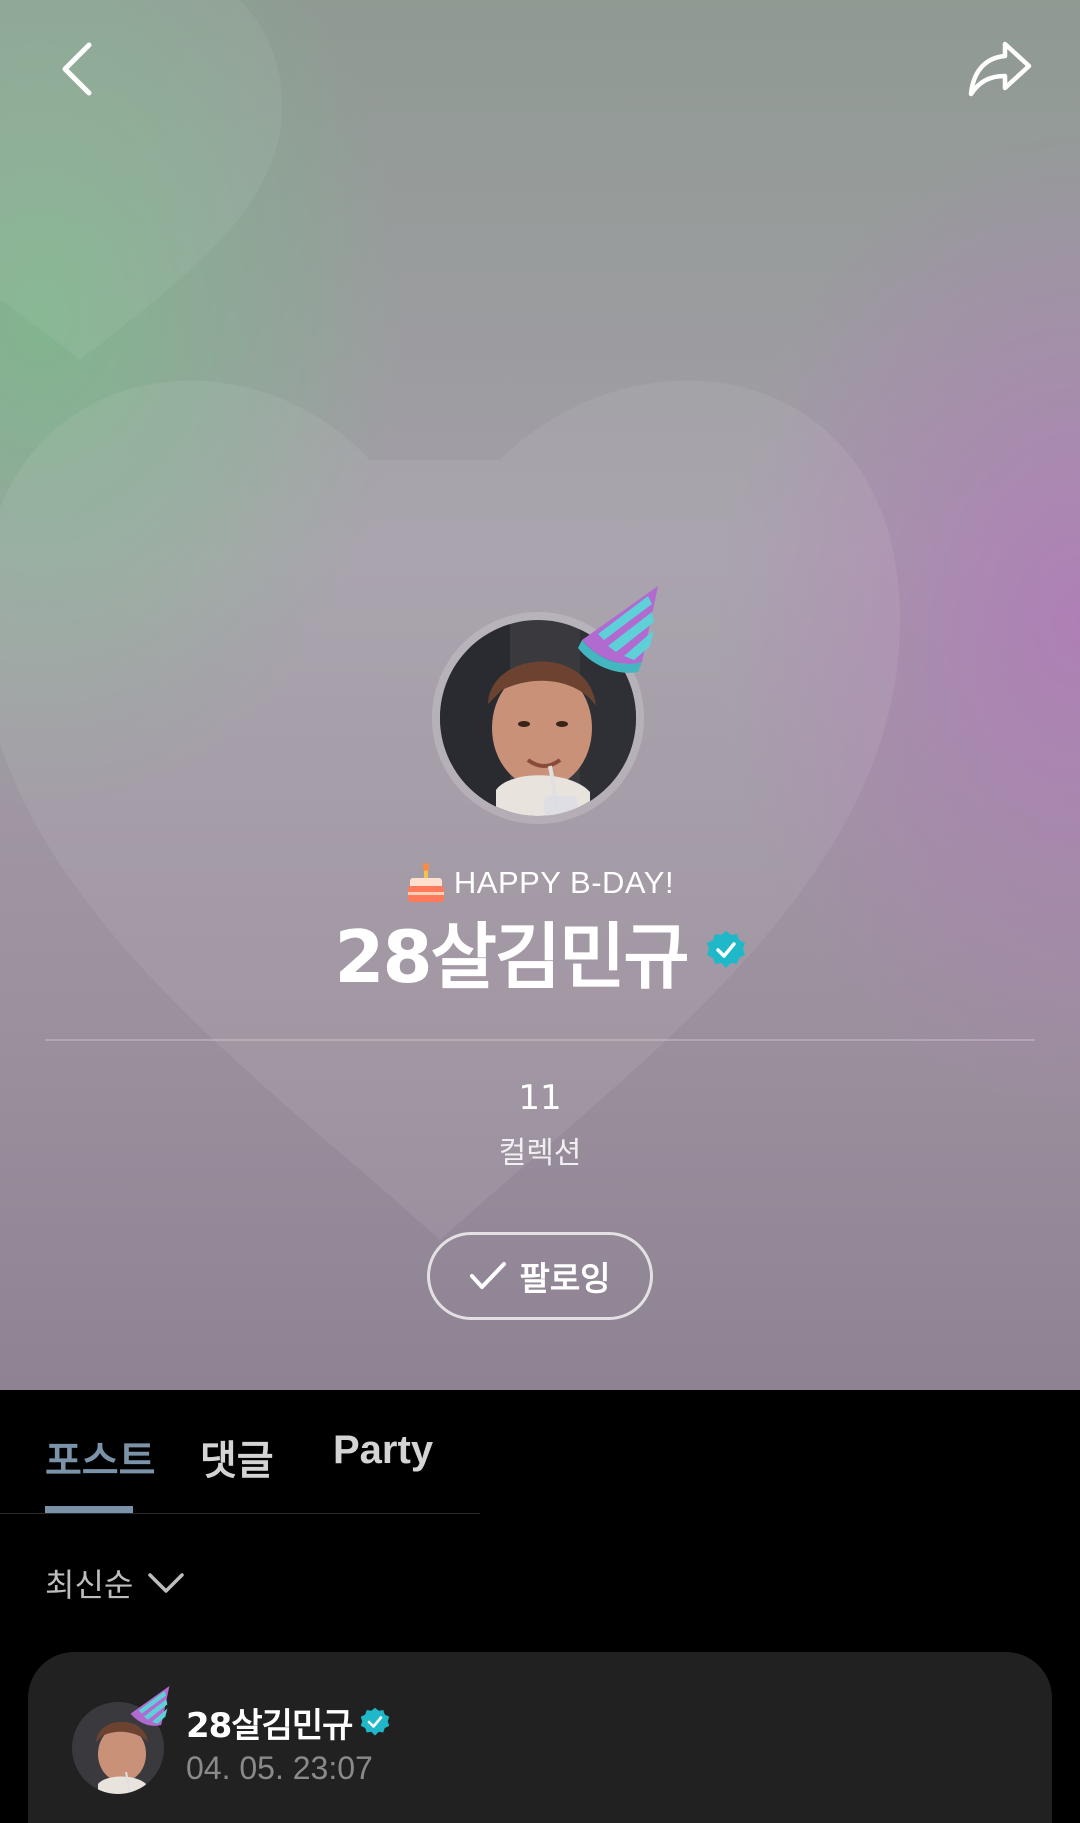 The image size is (1080, 1823). Describe the element at coordinates (618, 629) in the screenshot. I see `party-hat-icon` at that location.